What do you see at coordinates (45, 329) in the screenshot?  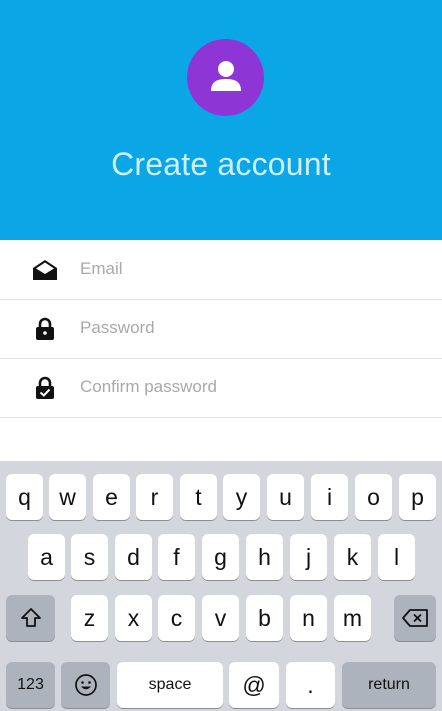 I see `lock-icon` at bounding box center [45, 329].